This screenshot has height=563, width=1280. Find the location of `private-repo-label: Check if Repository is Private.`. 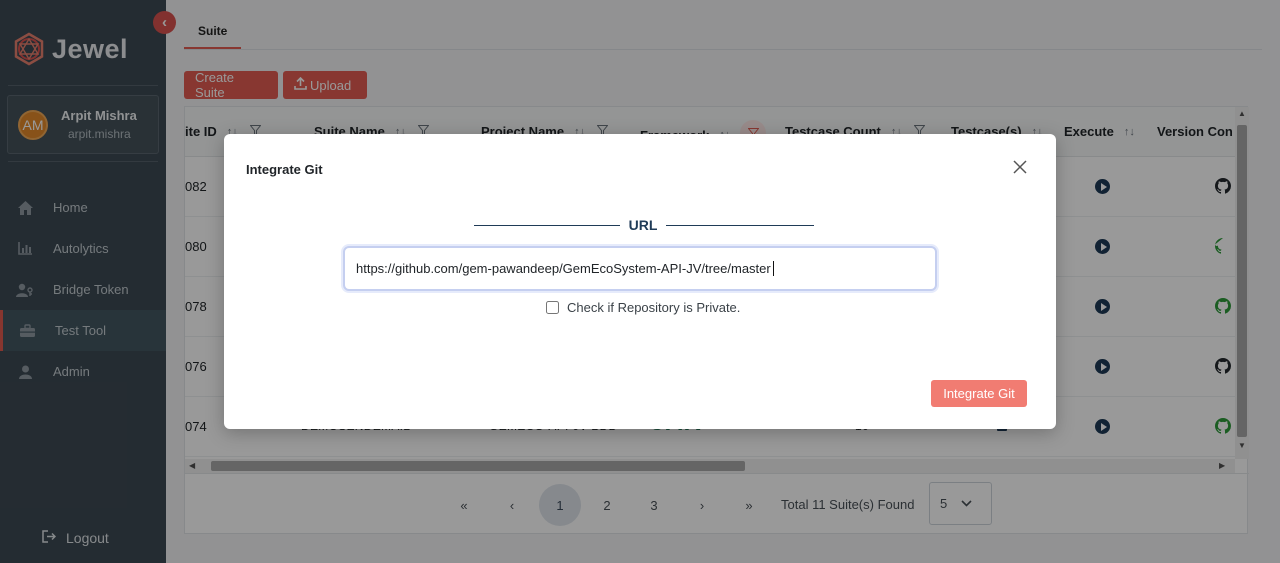

private-repo-label: Check if Repository is Private. is located at coordinates (654, 307).